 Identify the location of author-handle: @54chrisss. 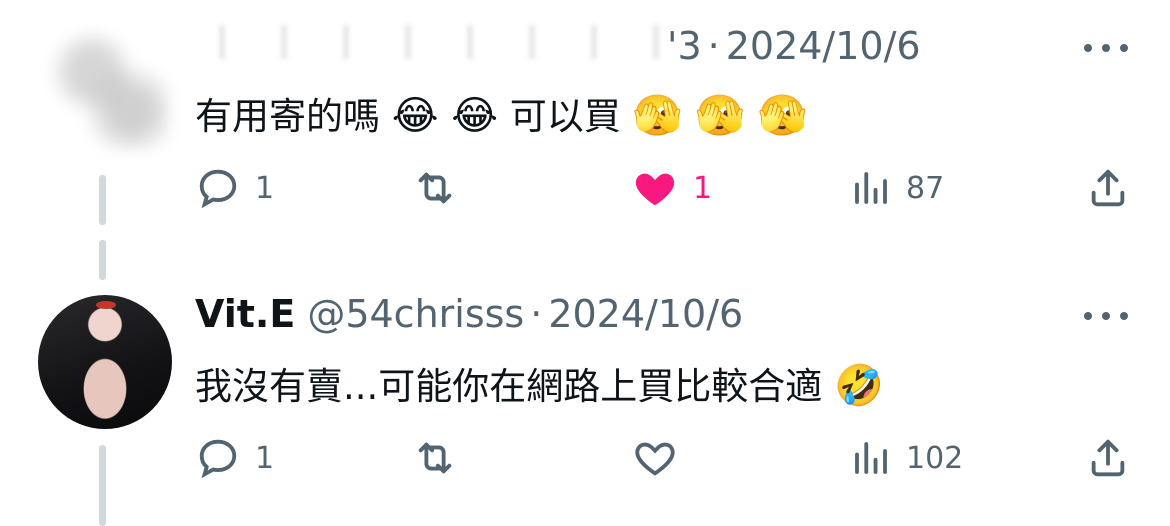
(415, 314).